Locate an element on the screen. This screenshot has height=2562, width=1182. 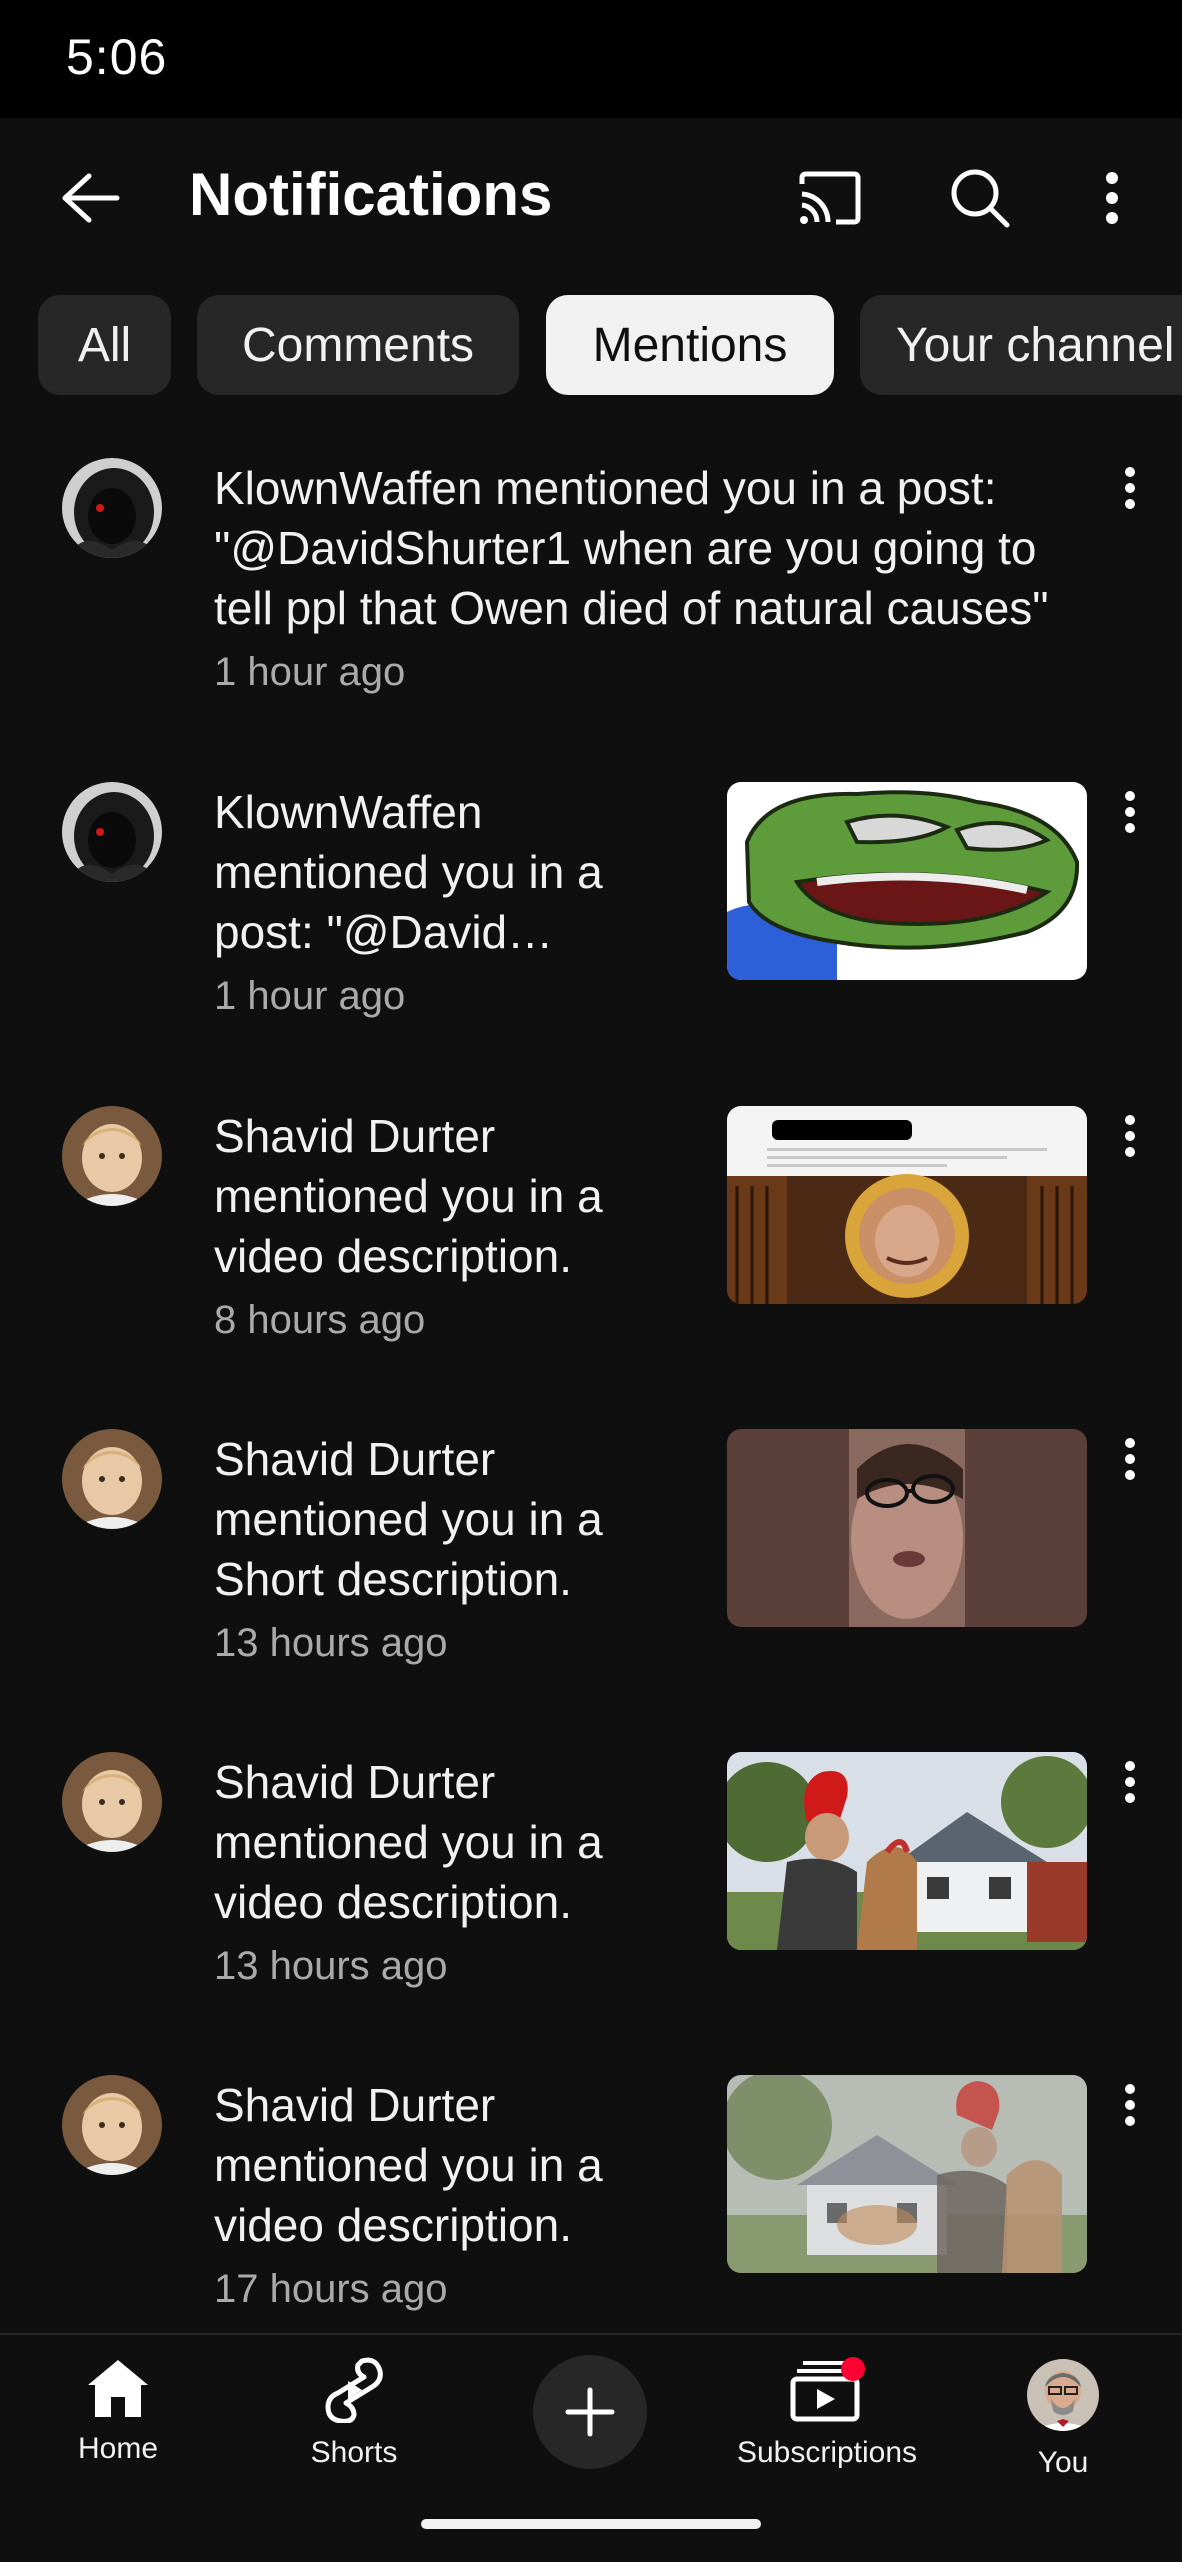
shorts-icon is located at coordinates (354, 2390).